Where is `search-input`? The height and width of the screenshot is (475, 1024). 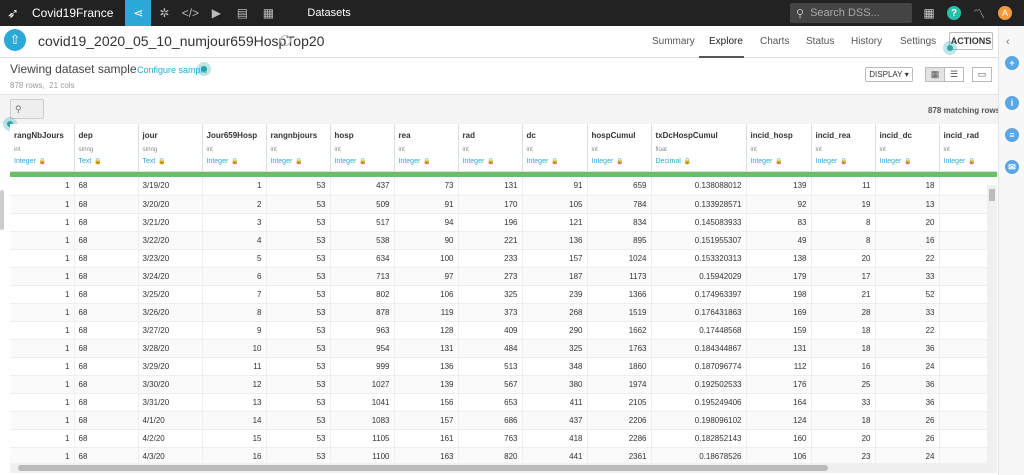 search-input is located at coordinates (855, 13).